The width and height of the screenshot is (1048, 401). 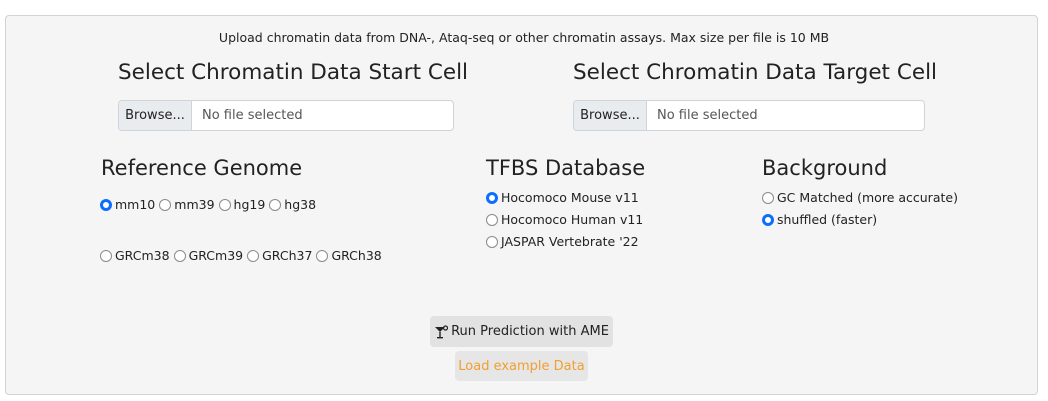 What do you see at coordinates (279, 255) in the screenshot?
I see `genome-option-grch37: GRCh37` at bounding box center [279, 255].